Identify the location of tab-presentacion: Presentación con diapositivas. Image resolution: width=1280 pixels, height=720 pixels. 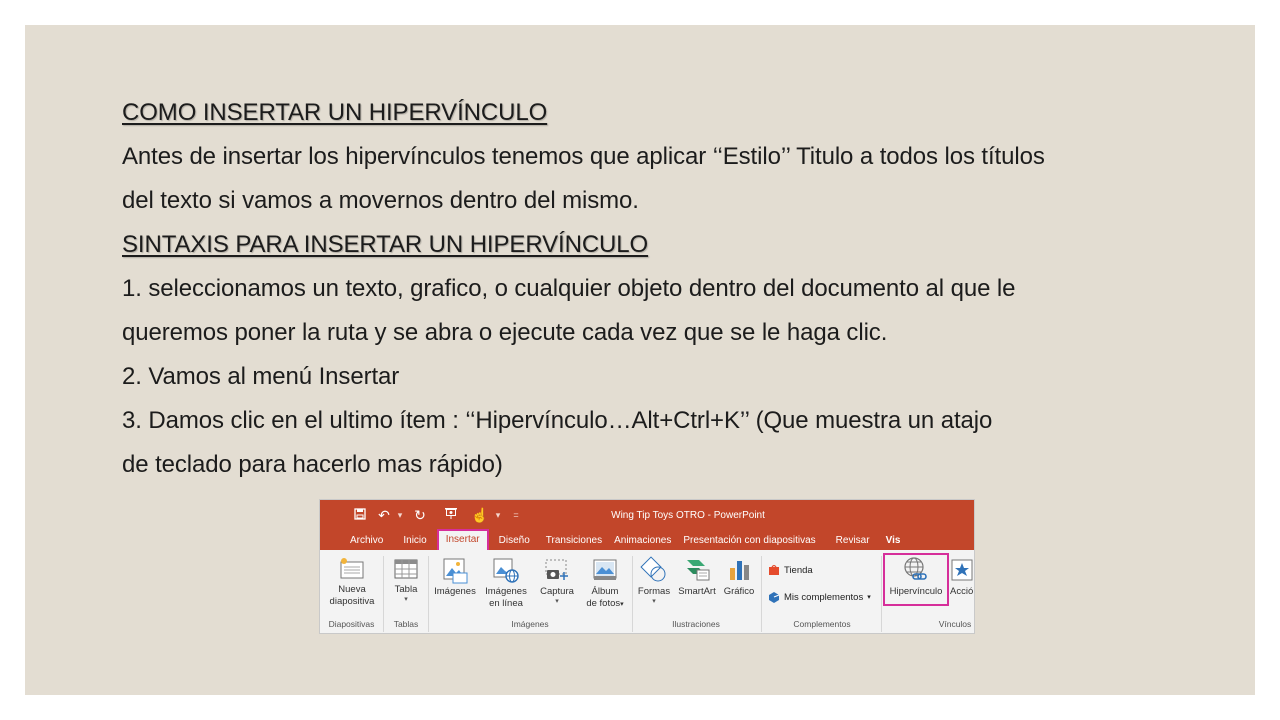
(749, 540).